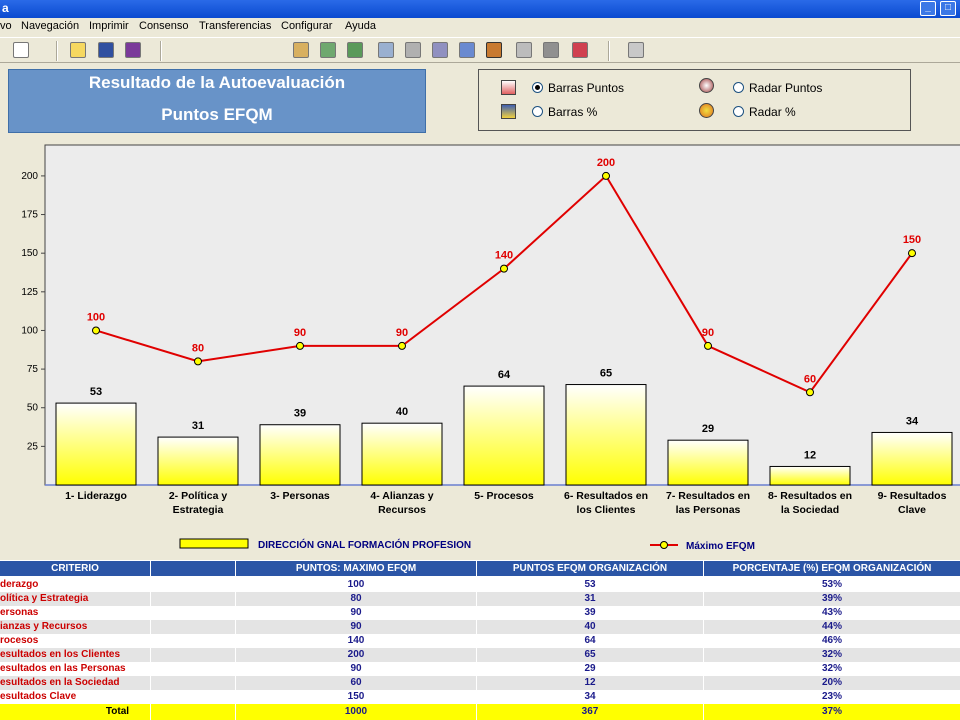  I want to click on export-icon, so click(524, 50).